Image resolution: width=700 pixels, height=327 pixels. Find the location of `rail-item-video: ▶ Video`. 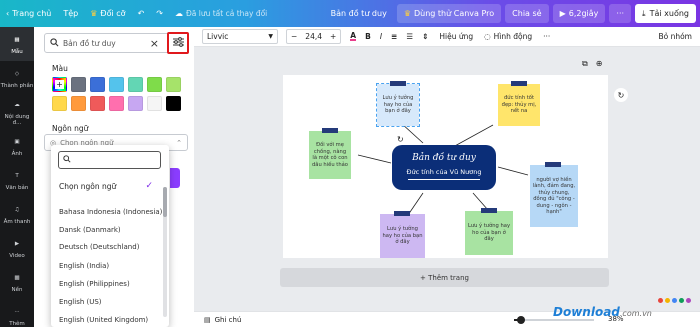

rail-item-video: ▶ Video is located at coordinates (17, 248).